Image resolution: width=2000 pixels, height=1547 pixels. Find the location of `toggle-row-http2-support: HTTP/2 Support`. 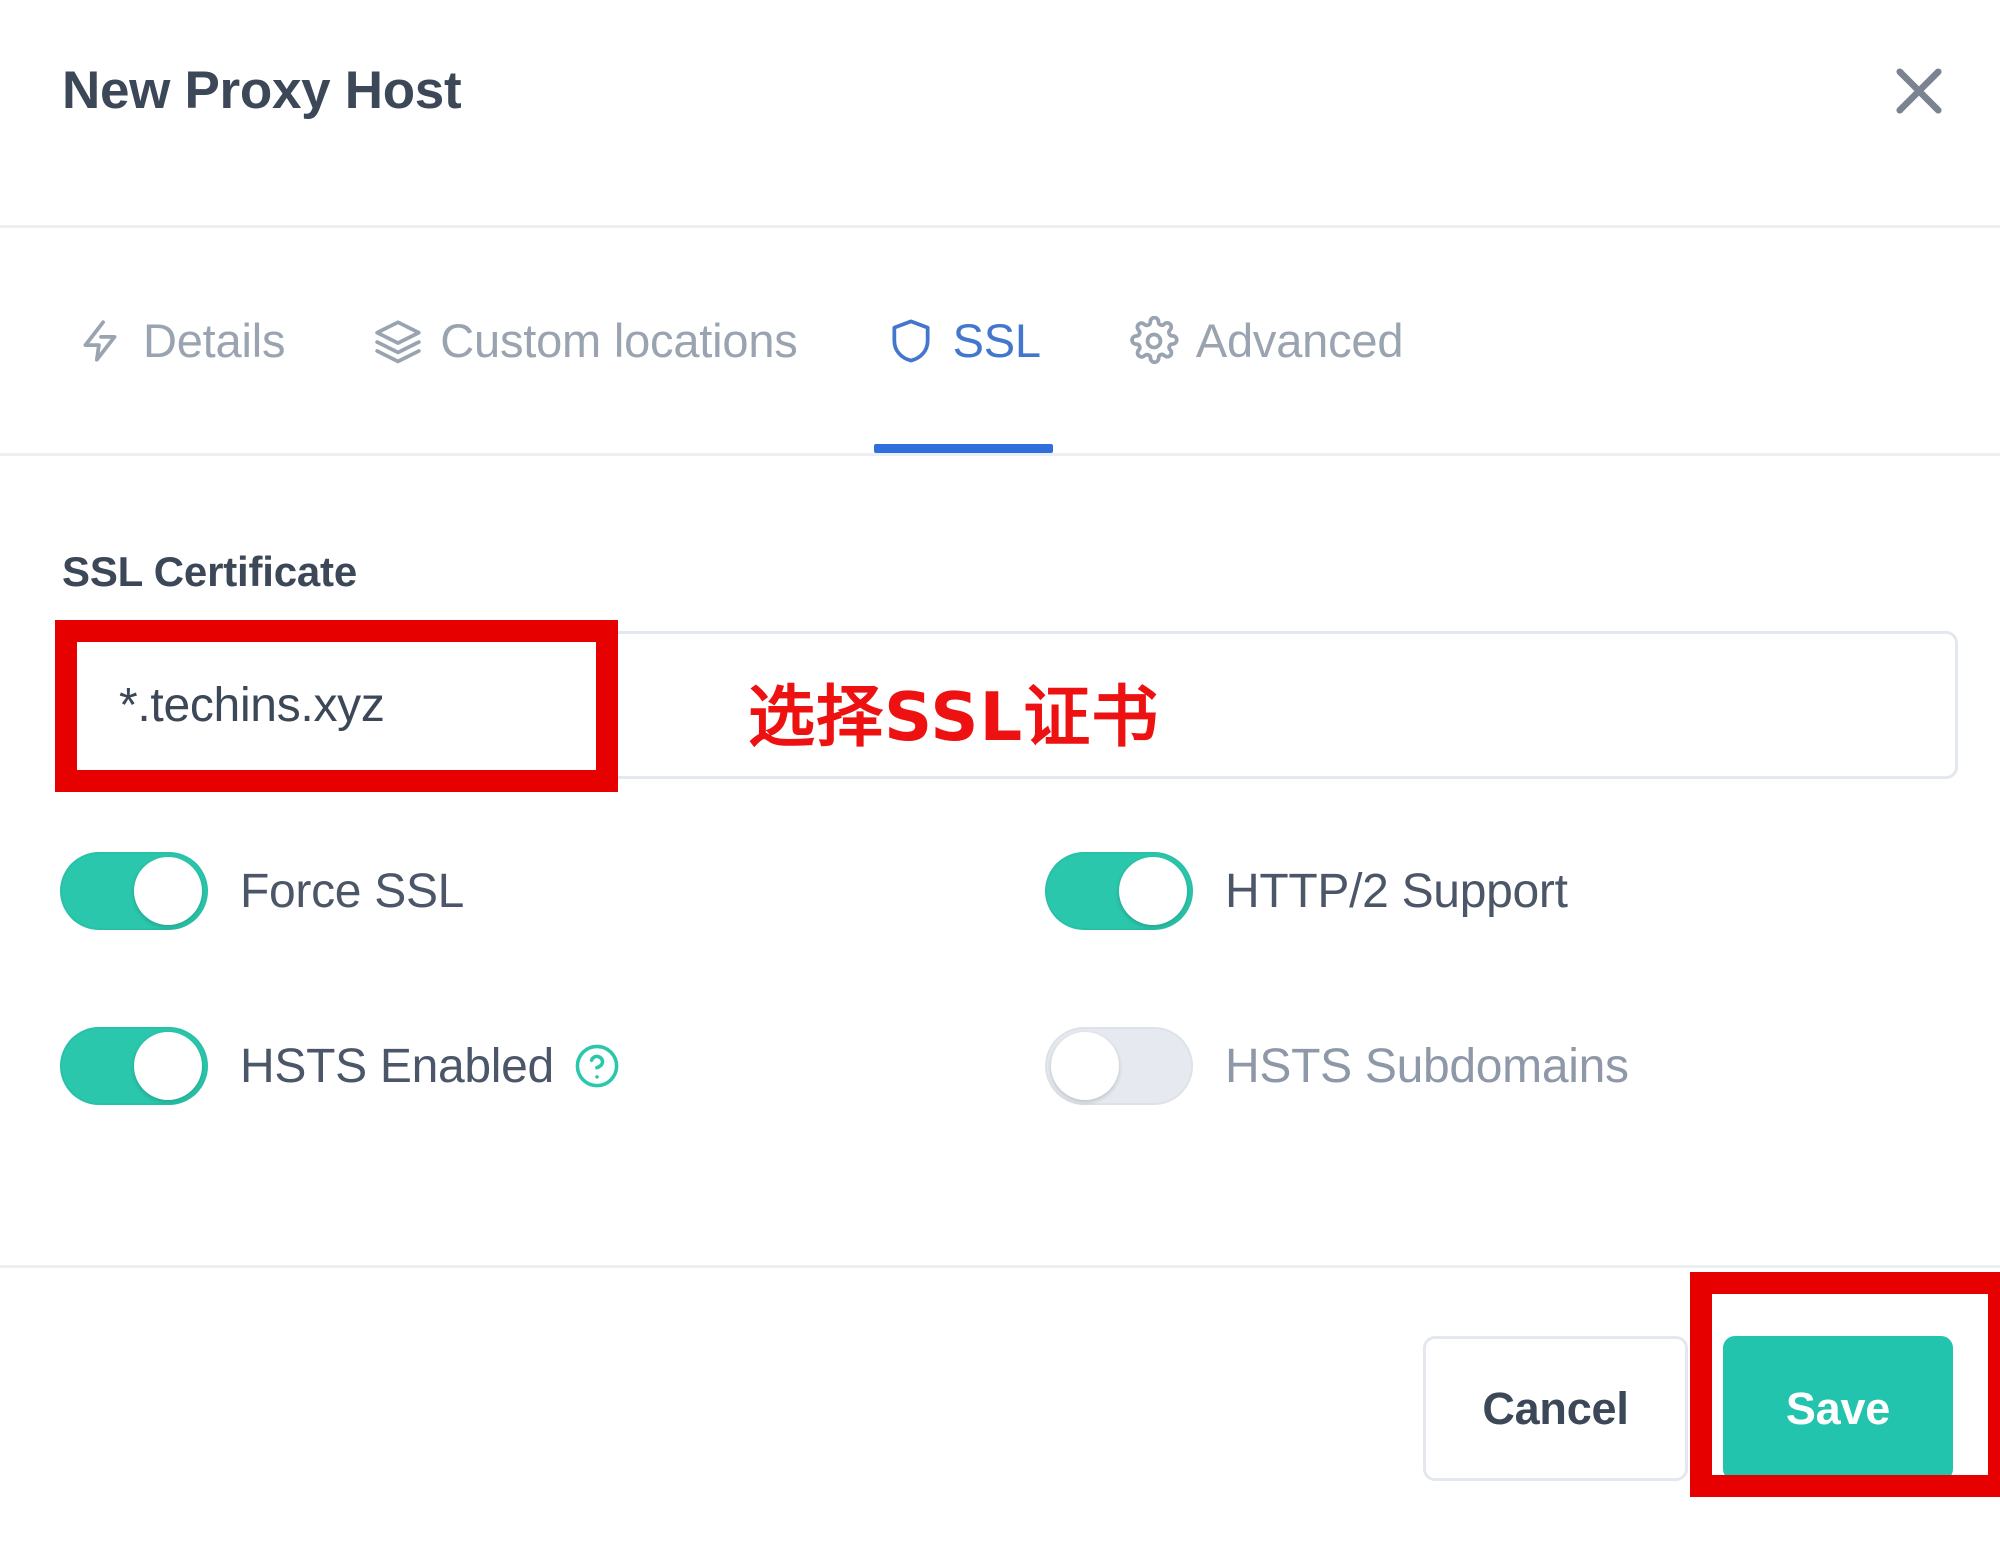

toggle-row-http2-support: HTTP/2 Support is located at coordinates (1306, 891).